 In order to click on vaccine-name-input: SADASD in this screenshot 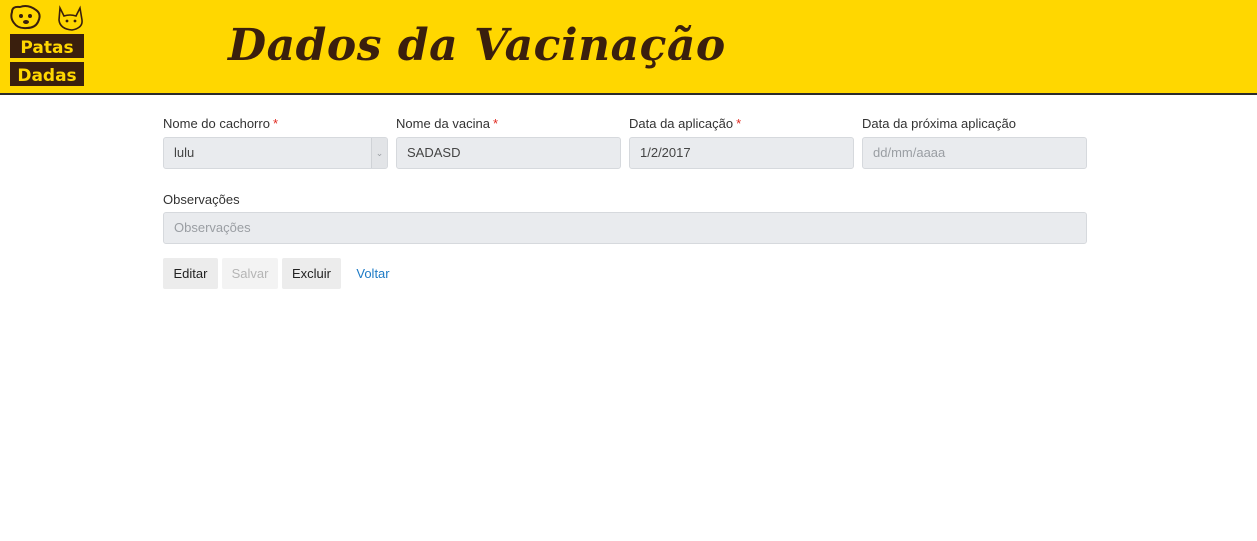, I will do `click(508, 153)`.